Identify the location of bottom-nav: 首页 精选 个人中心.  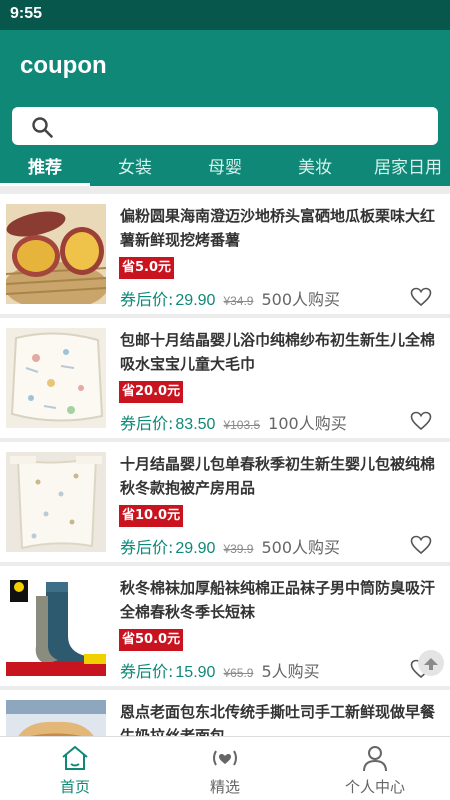
(225, 768).